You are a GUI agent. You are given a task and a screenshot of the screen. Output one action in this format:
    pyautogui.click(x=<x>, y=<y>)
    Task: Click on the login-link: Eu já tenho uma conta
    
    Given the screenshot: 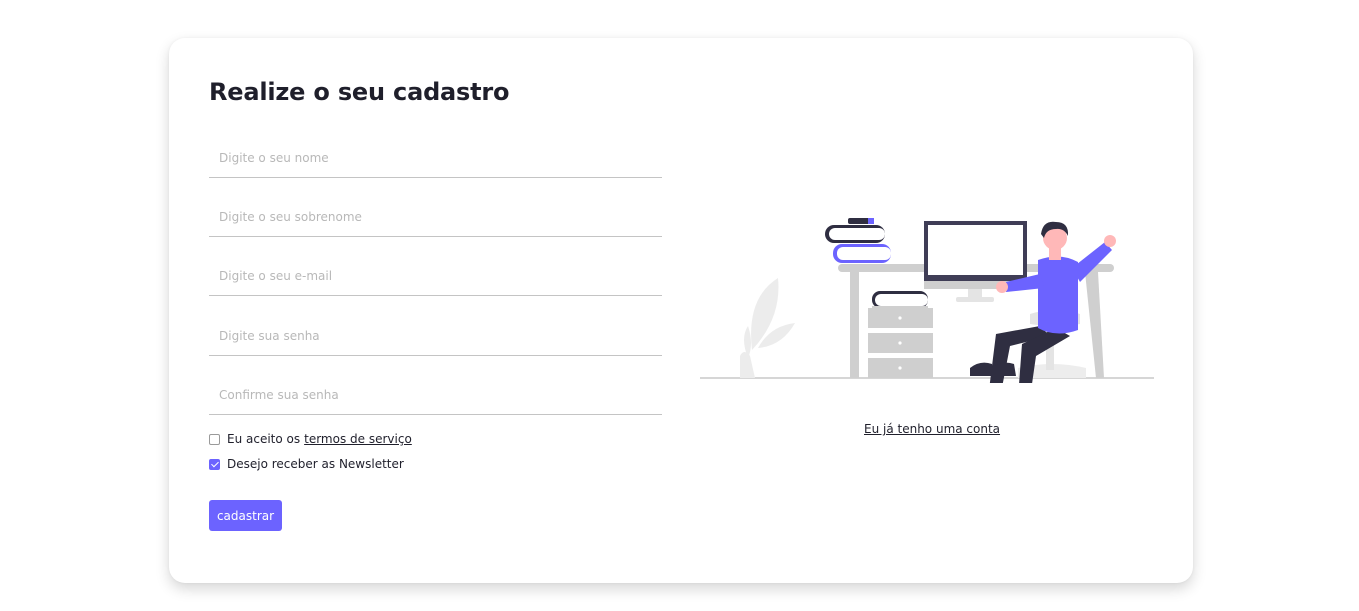 What is the action you would take?
    pyautogui.click(x=932, y=429)
    